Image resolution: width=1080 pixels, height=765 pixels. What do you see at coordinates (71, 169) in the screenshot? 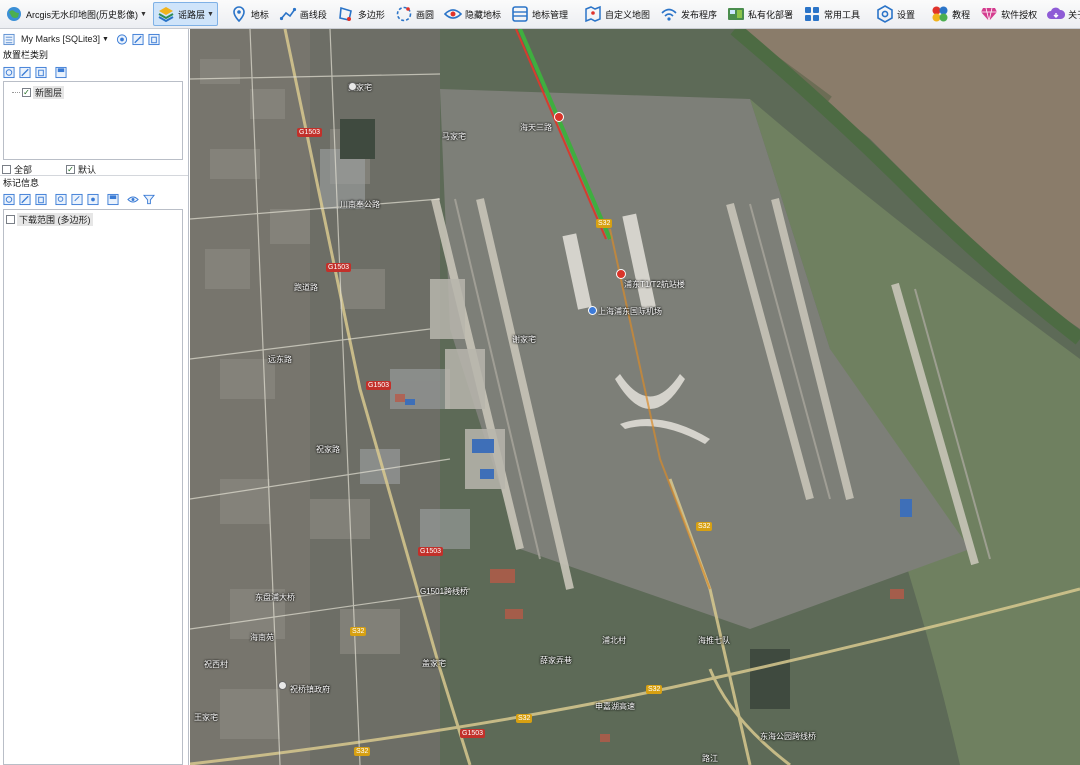
I see `check-default-checkbox: ✓` at bounding box center [71, 169].